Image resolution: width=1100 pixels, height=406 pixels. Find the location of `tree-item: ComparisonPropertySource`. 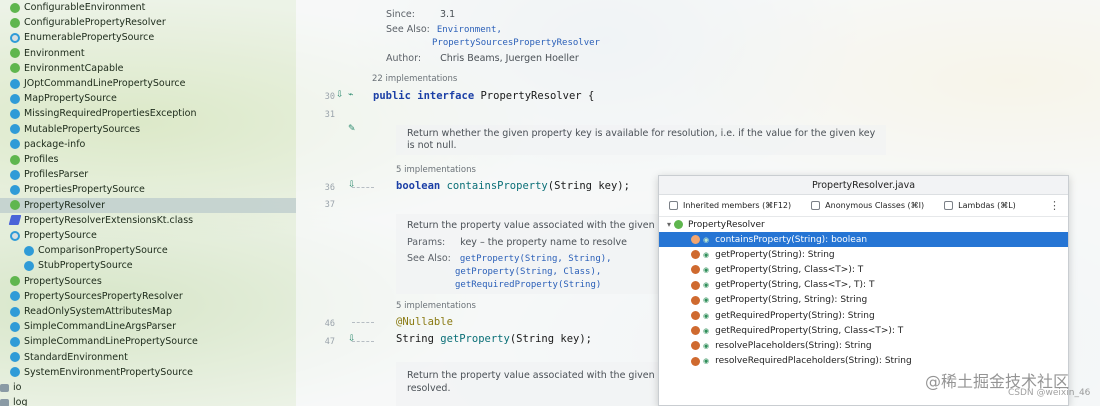

tree-item: ComparisonPropertySource is located at coordinates (148, 250).